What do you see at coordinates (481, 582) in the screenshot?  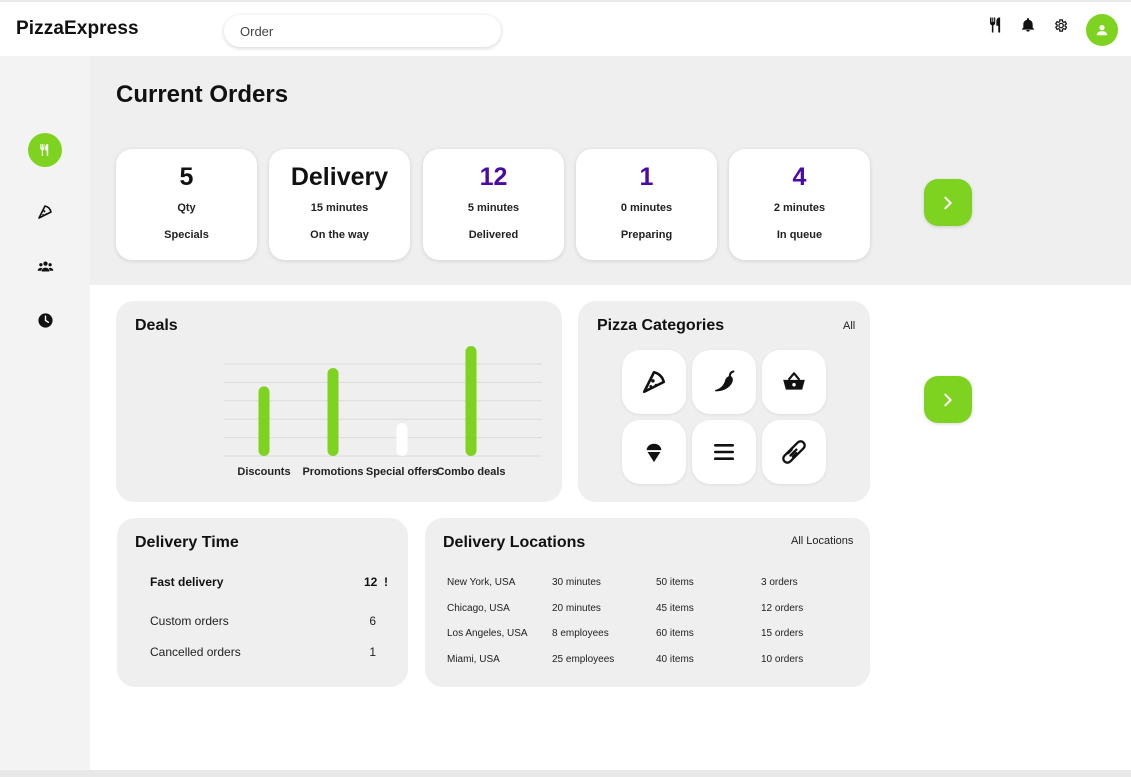 I see `location-city: New York, USA` at bounding box center [481, 582].